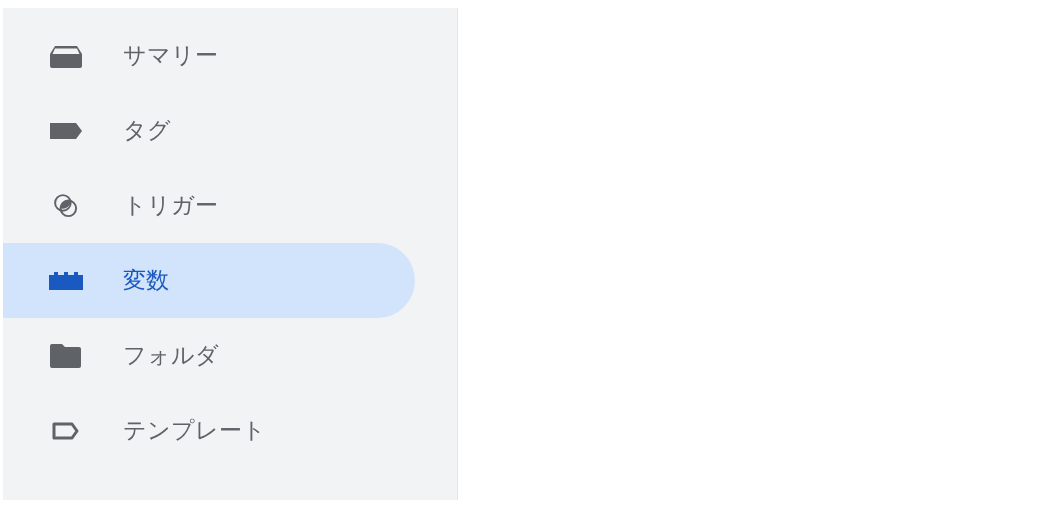 Image resolution: width=1064 pixels, height=510 pixels. Describe the element at coordinates (209, 430) in the screenshot. I see `sidebar-item: テンプレート` at that location.